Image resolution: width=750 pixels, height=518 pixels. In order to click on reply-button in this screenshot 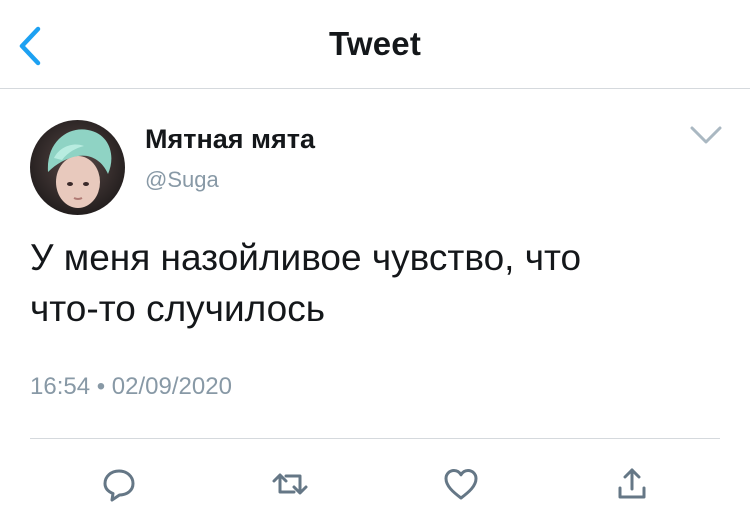, I will do `click(119, 484)`.